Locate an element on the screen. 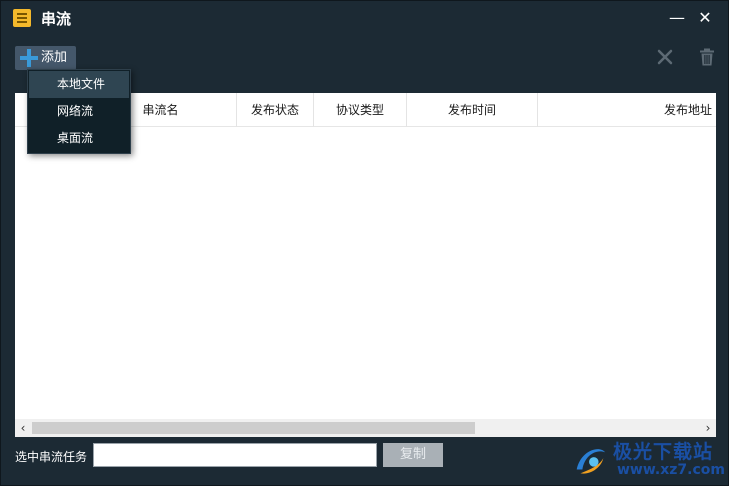  add-dropdown-menu: 本地文件 网络流 桌面流 is located at coordinates (79, 111).